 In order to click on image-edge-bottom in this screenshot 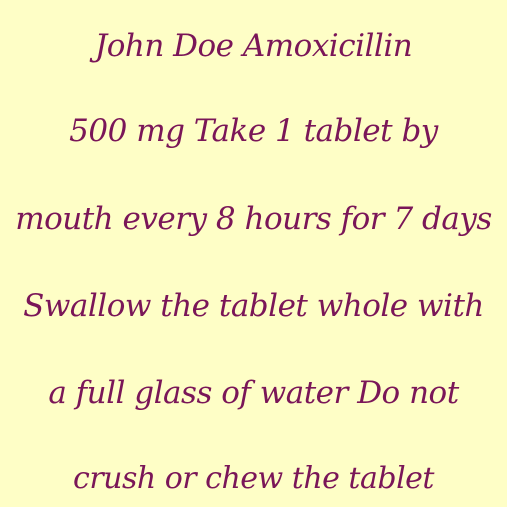, I will do `click(256, 509)`.